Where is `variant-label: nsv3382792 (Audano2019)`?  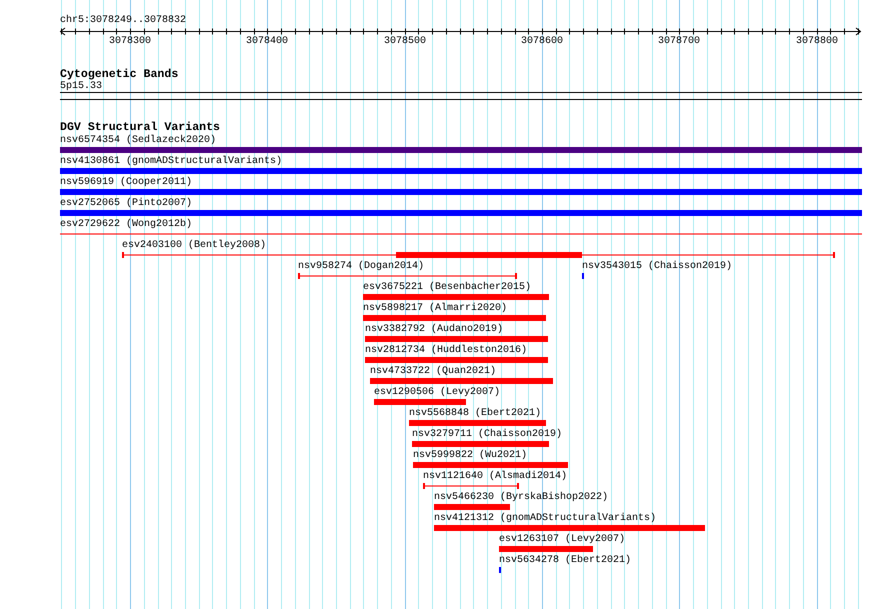 variant-label: nsv3382792 (Audano2019) is located at coordinates (434, 329).